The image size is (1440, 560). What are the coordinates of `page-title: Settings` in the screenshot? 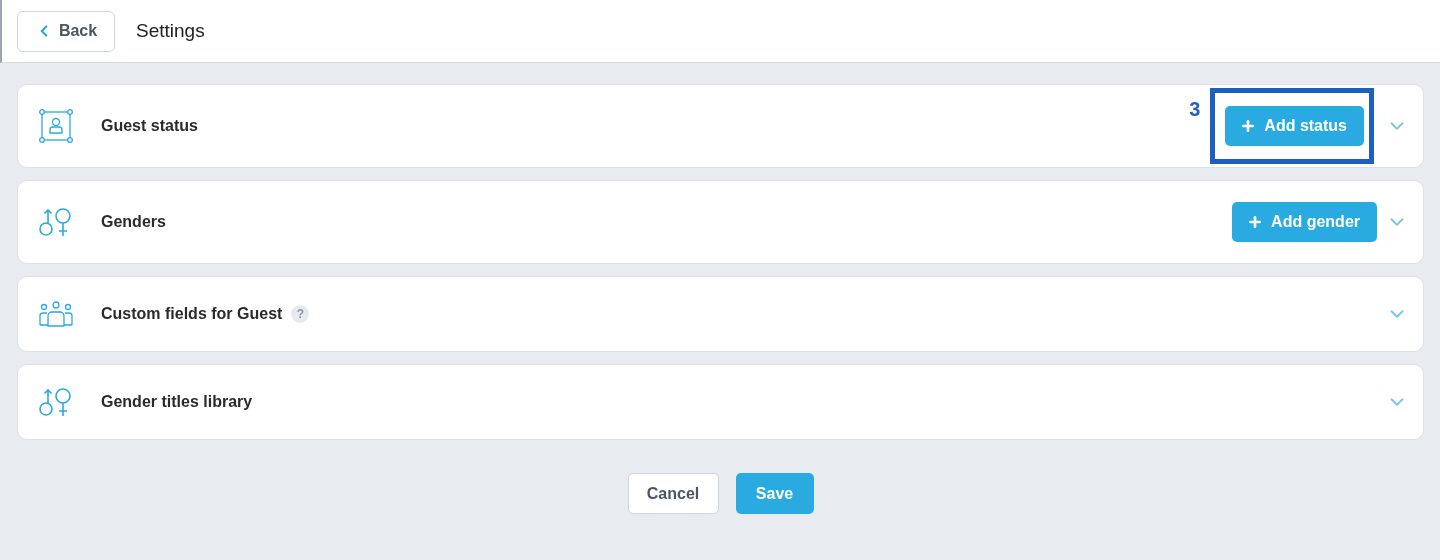 It's located at (170, 31).